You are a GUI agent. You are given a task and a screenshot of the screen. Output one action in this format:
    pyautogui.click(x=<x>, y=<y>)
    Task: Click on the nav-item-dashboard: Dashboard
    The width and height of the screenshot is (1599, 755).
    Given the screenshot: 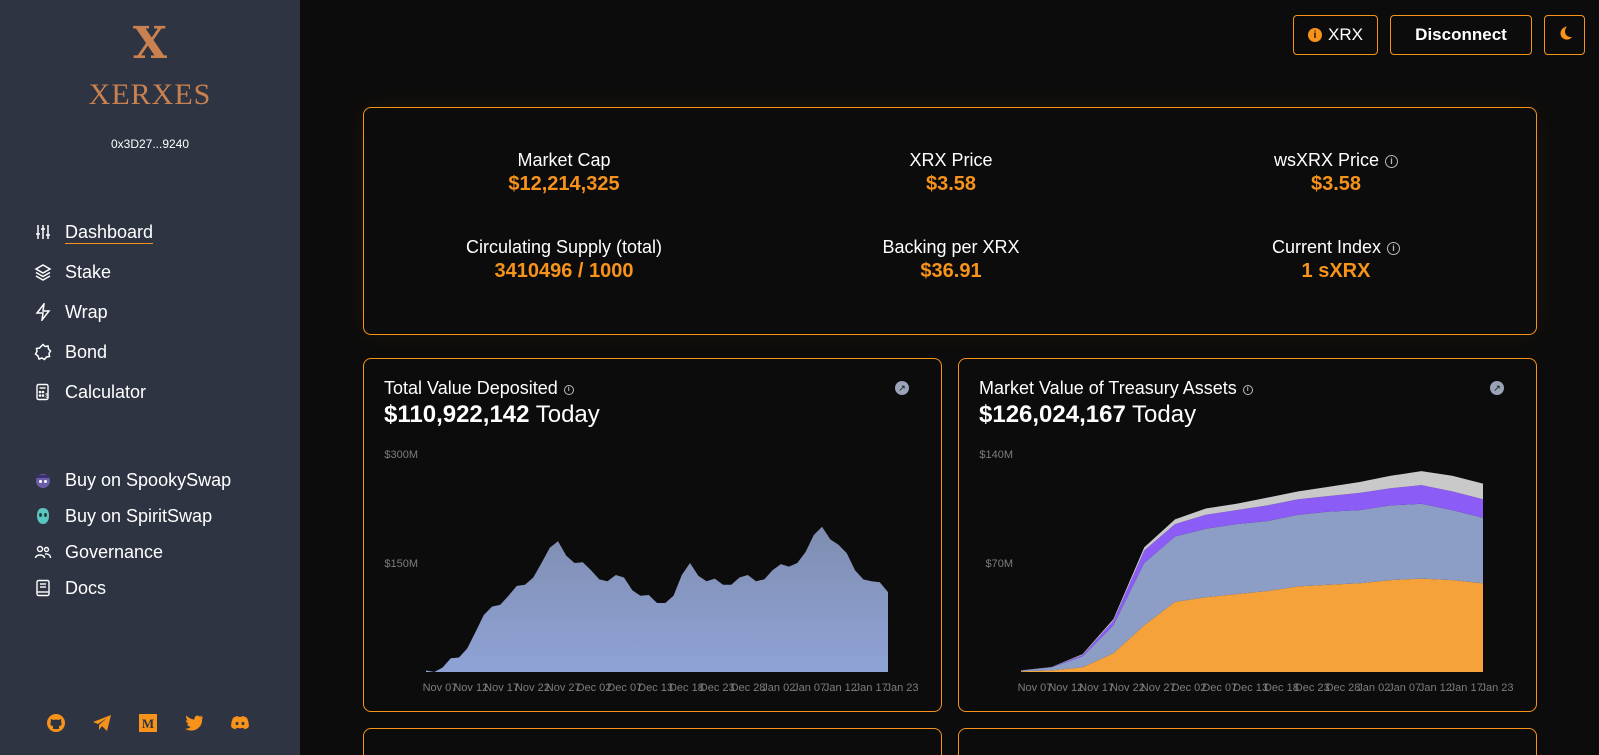 What is the action you would take?
    pyautogui.click(x=93, y=232)
    